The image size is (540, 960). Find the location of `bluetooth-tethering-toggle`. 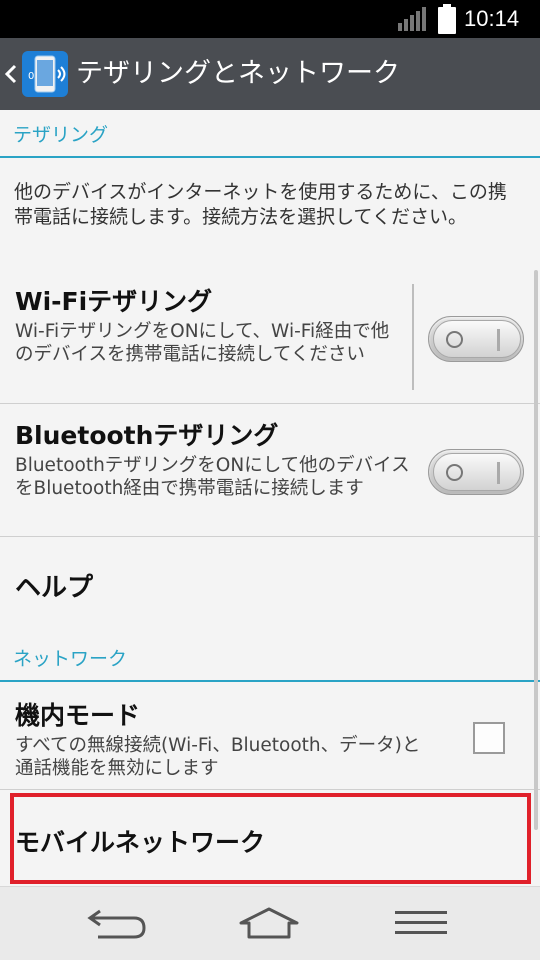

bluetooth-tethering-toggle is located at coordinates (476, 472).